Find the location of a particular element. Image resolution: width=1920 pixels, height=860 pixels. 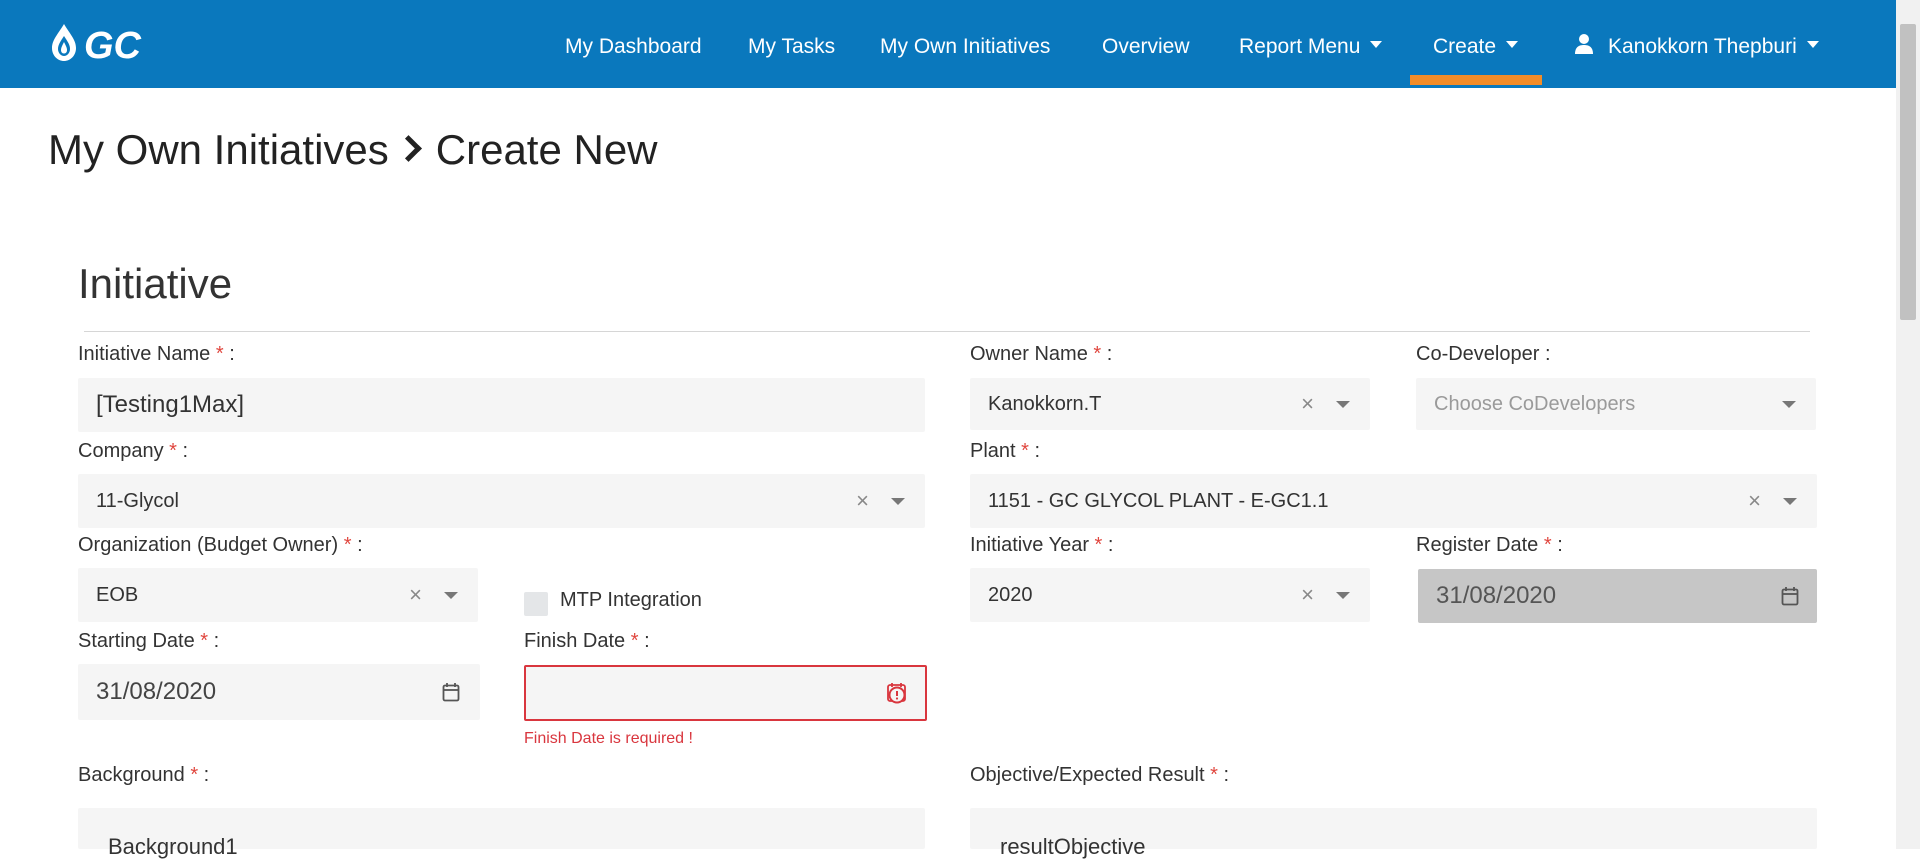

nav-overview-label: Overview is located at coordinates (1146, 46).